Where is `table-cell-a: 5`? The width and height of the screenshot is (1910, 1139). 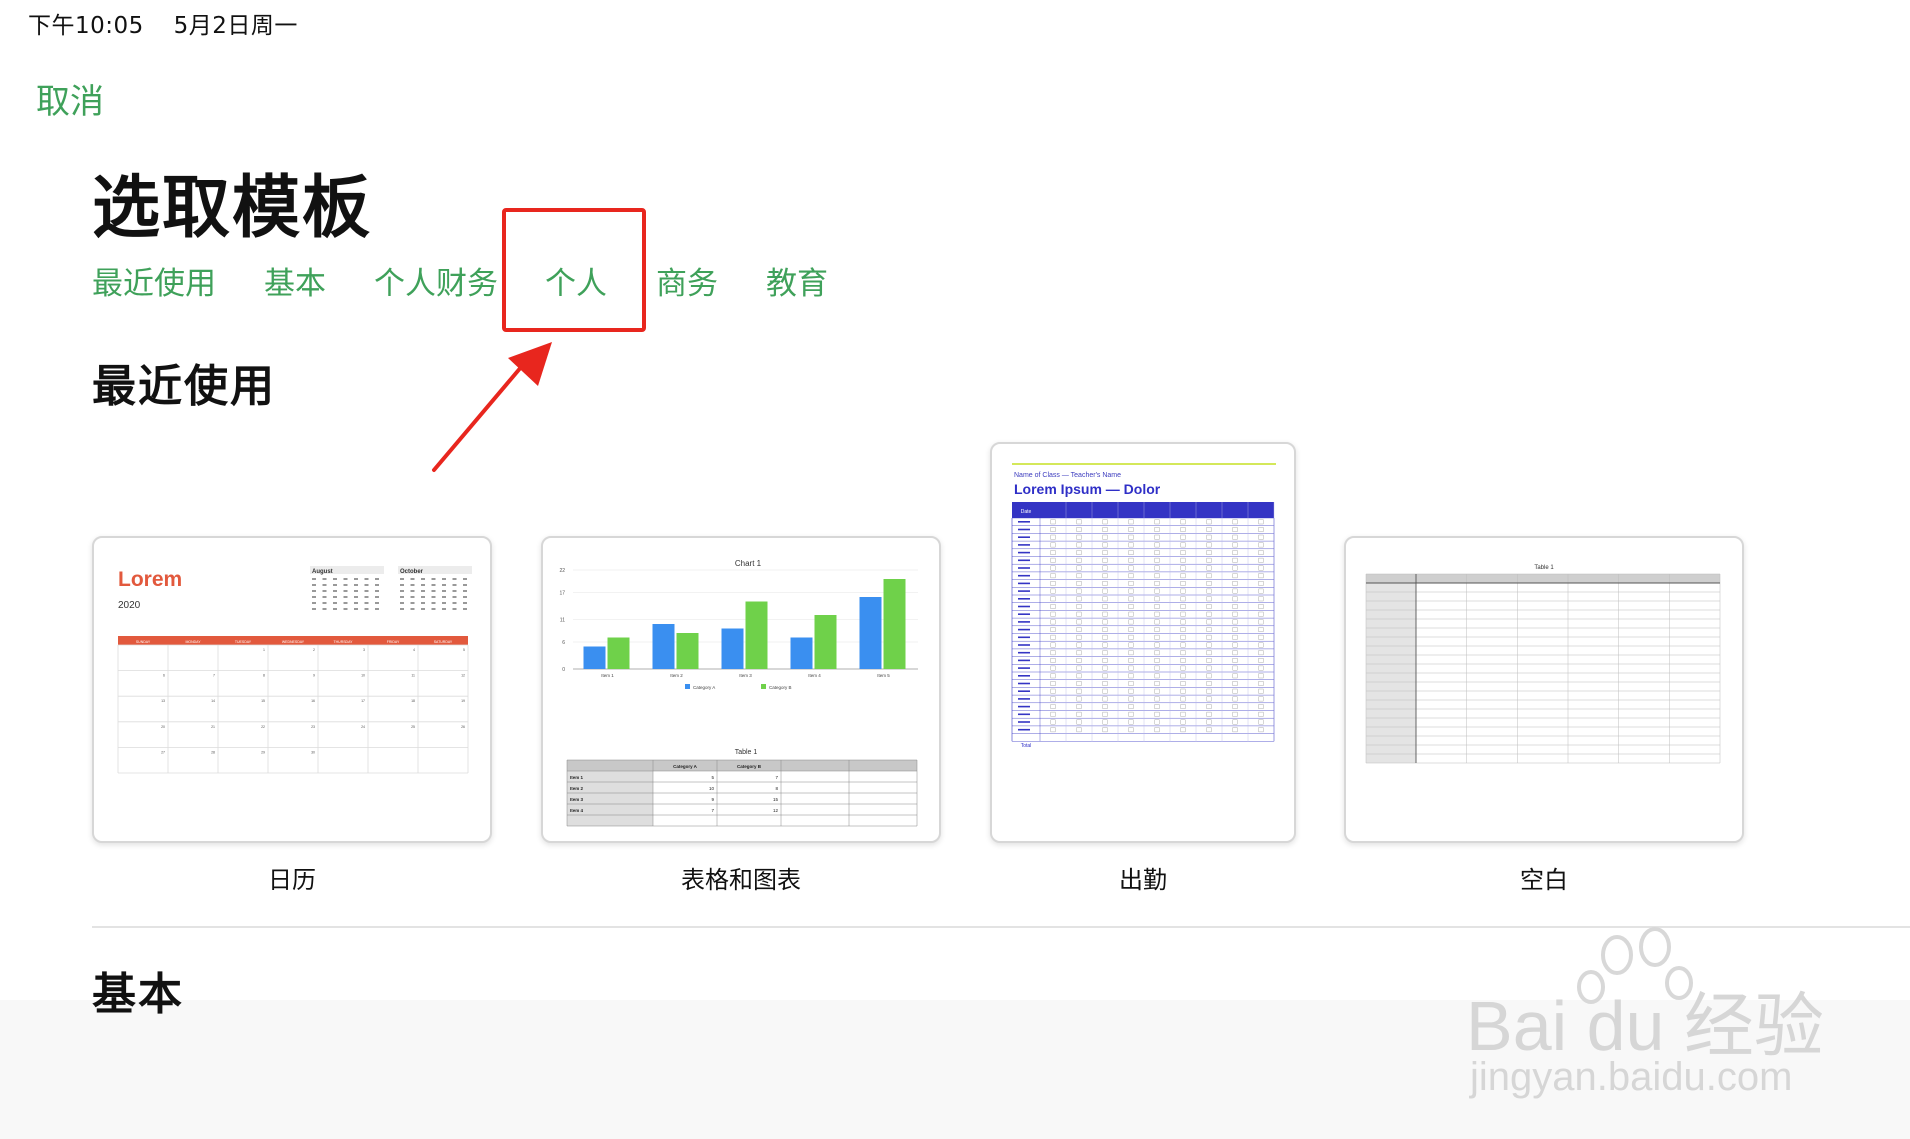 table-cell-a: 5 is located at coordinates (712, 777).